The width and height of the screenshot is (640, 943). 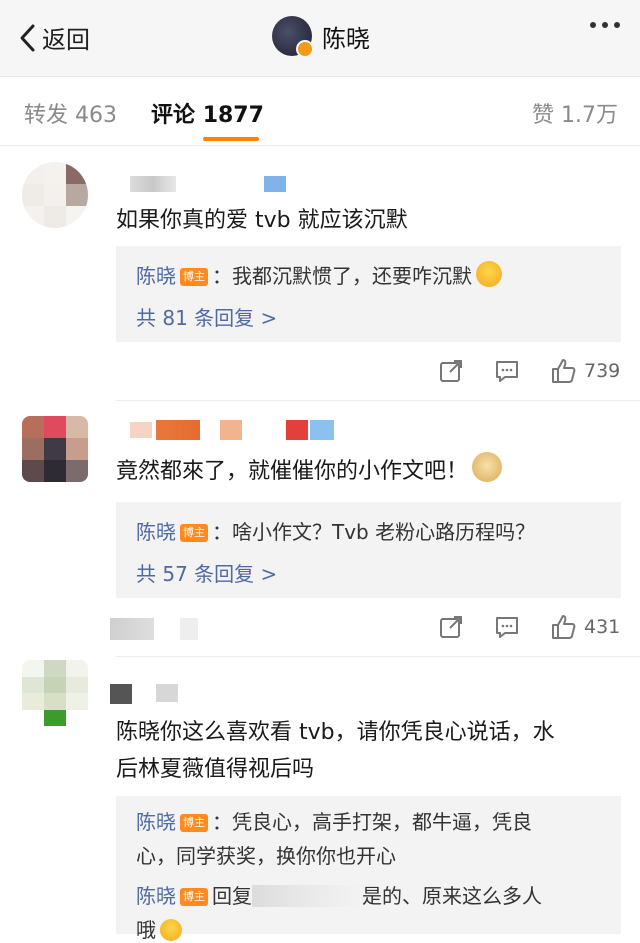 What do you see at coordinates (96, 115) in the screenshot?
I see `tab-count: 463` at bounding box center [96, 115].